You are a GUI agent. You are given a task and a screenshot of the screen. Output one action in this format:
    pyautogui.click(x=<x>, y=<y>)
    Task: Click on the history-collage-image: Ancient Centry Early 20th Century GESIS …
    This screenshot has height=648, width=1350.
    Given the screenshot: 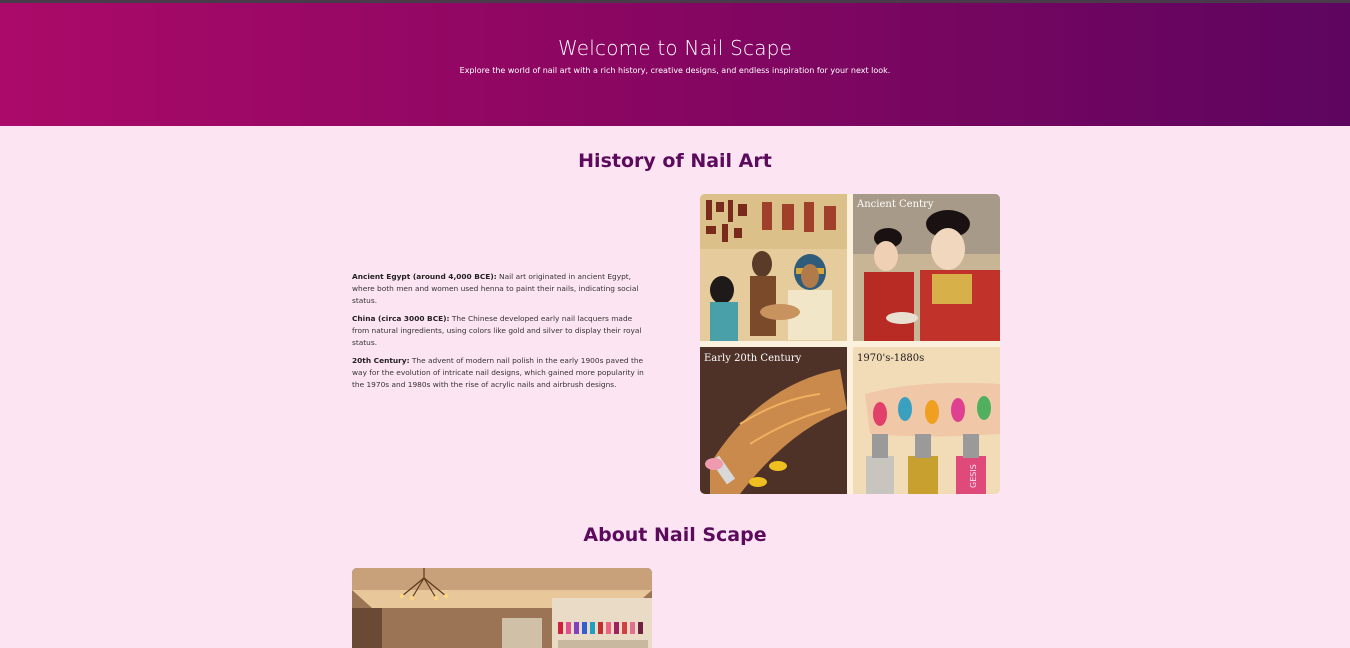 What is the action you would take?
    pyautogui.click(x=850, y=344)
    